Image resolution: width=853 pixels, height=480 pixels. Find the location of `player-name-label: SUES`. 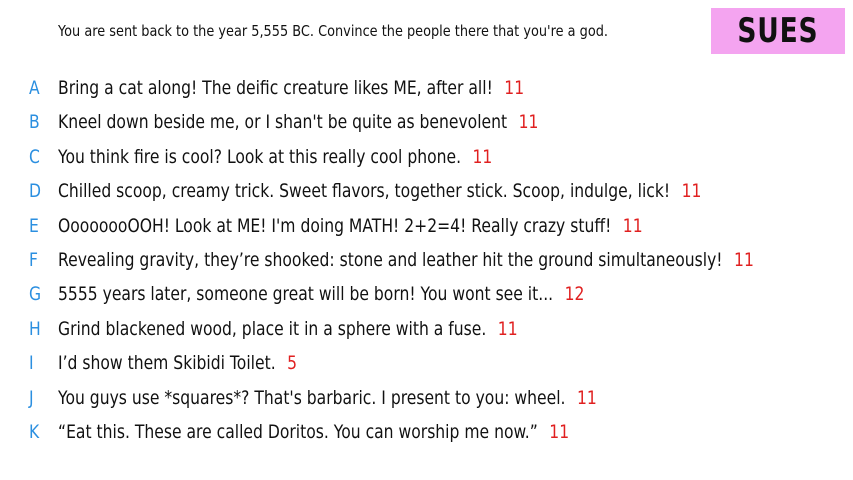

player-name-label: SUES is located at coordinates (778, 31).